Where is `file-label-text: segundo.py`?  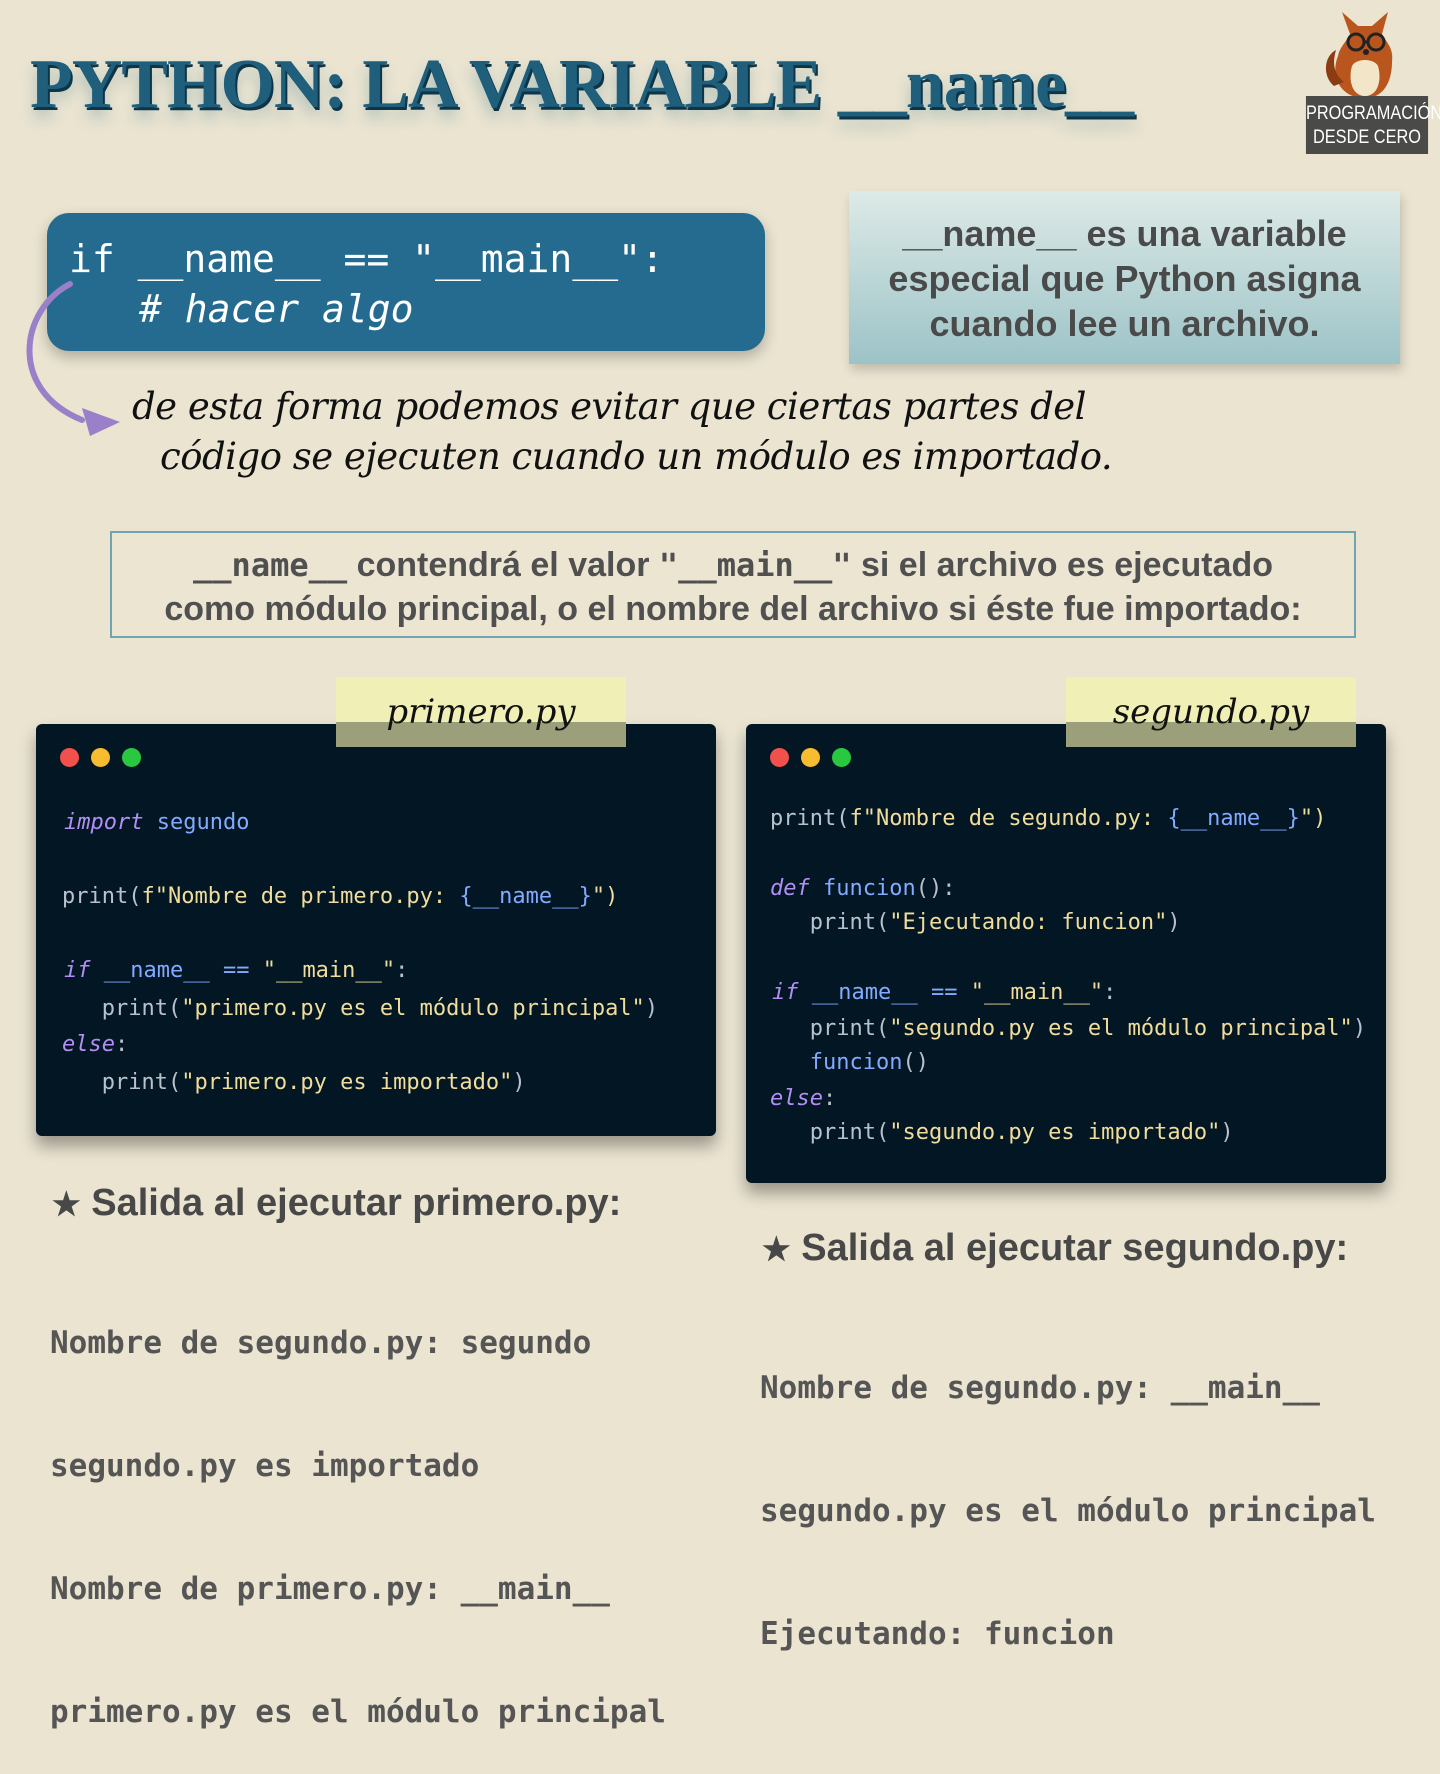 file-label-text: segundo.py is located at coordinates (1211, 712).